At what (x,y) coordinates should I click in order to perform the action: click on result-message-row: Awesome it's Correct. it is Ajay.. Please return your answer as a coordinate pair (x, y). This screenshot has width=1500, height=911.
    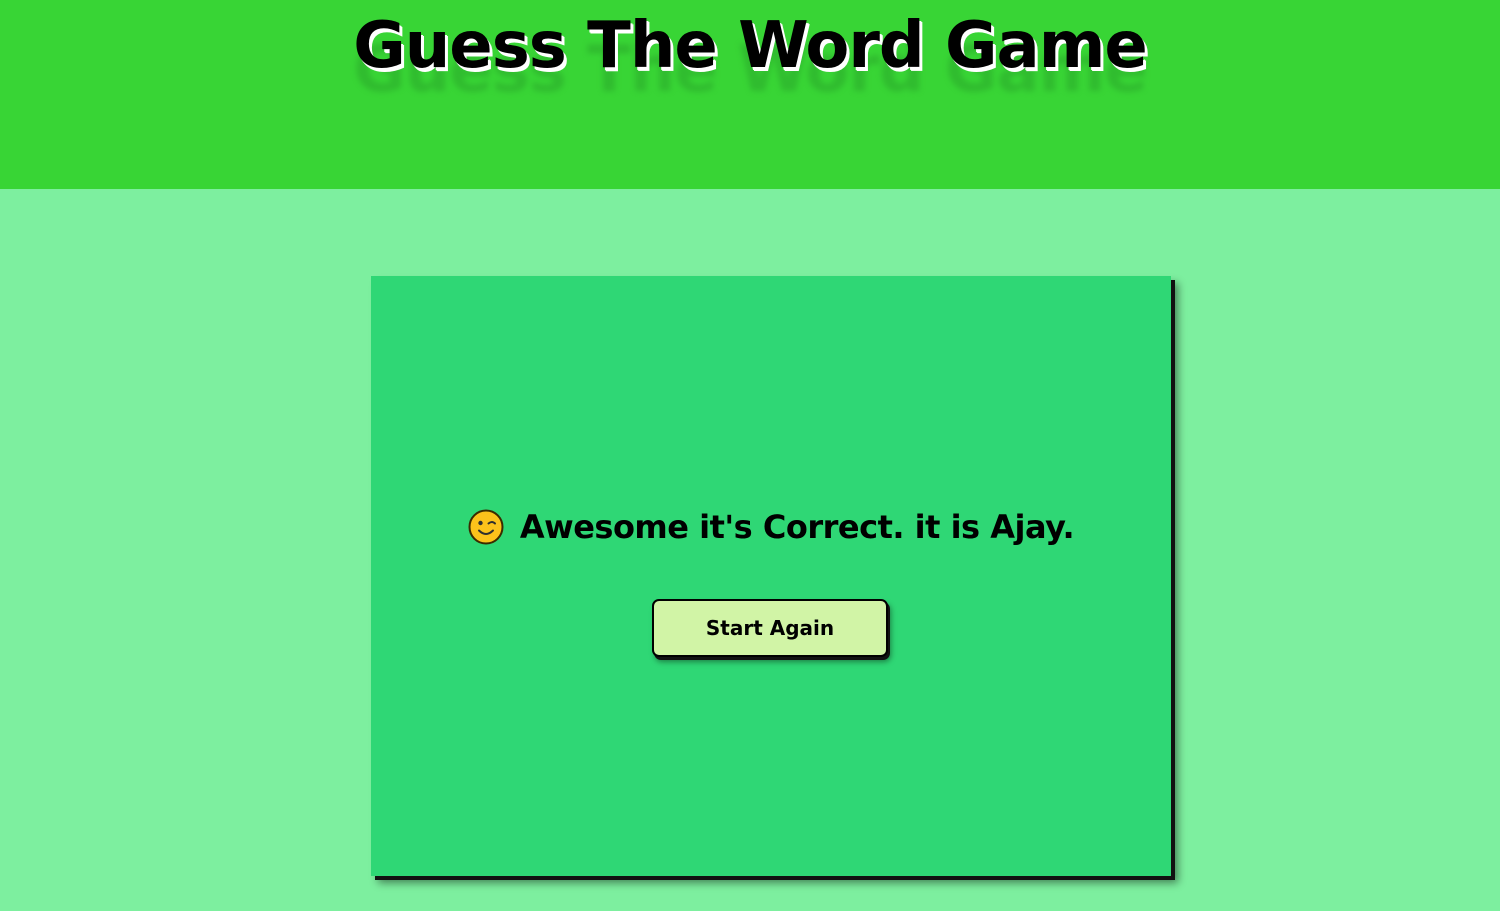
    Looking at the image, I should click on (771, 527).